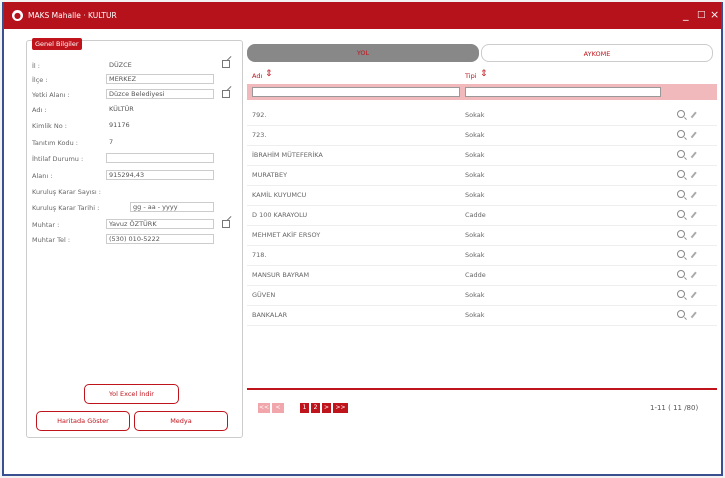  Describe the element at coordinates (42, 176) in the screenshot. I see `field-label-alani: Alanı :` at that location.